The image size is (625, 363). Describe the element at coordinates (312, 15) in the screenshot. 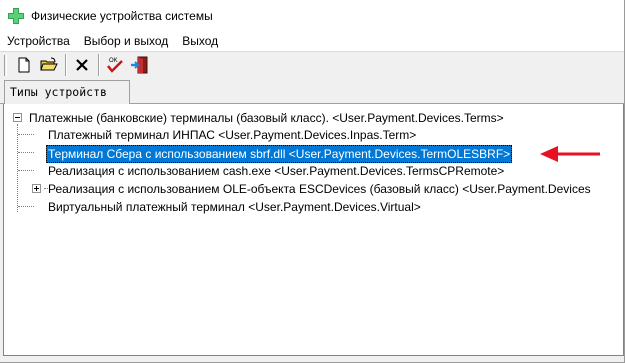

I see `title-bar: Физические устройства системы` at that location.